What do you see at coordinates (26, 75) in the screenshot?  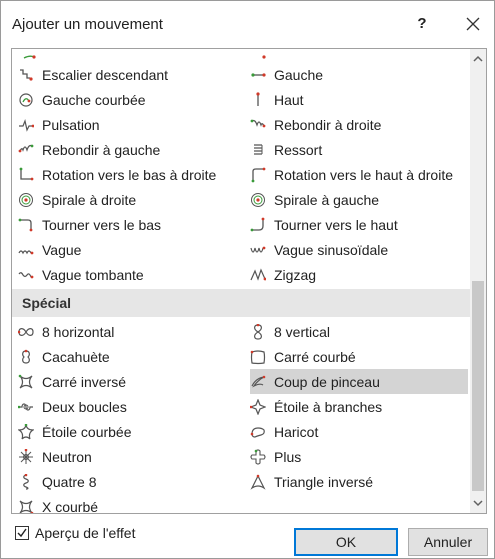 I see `stairs-down-icon` at bounding box center [26, 75].